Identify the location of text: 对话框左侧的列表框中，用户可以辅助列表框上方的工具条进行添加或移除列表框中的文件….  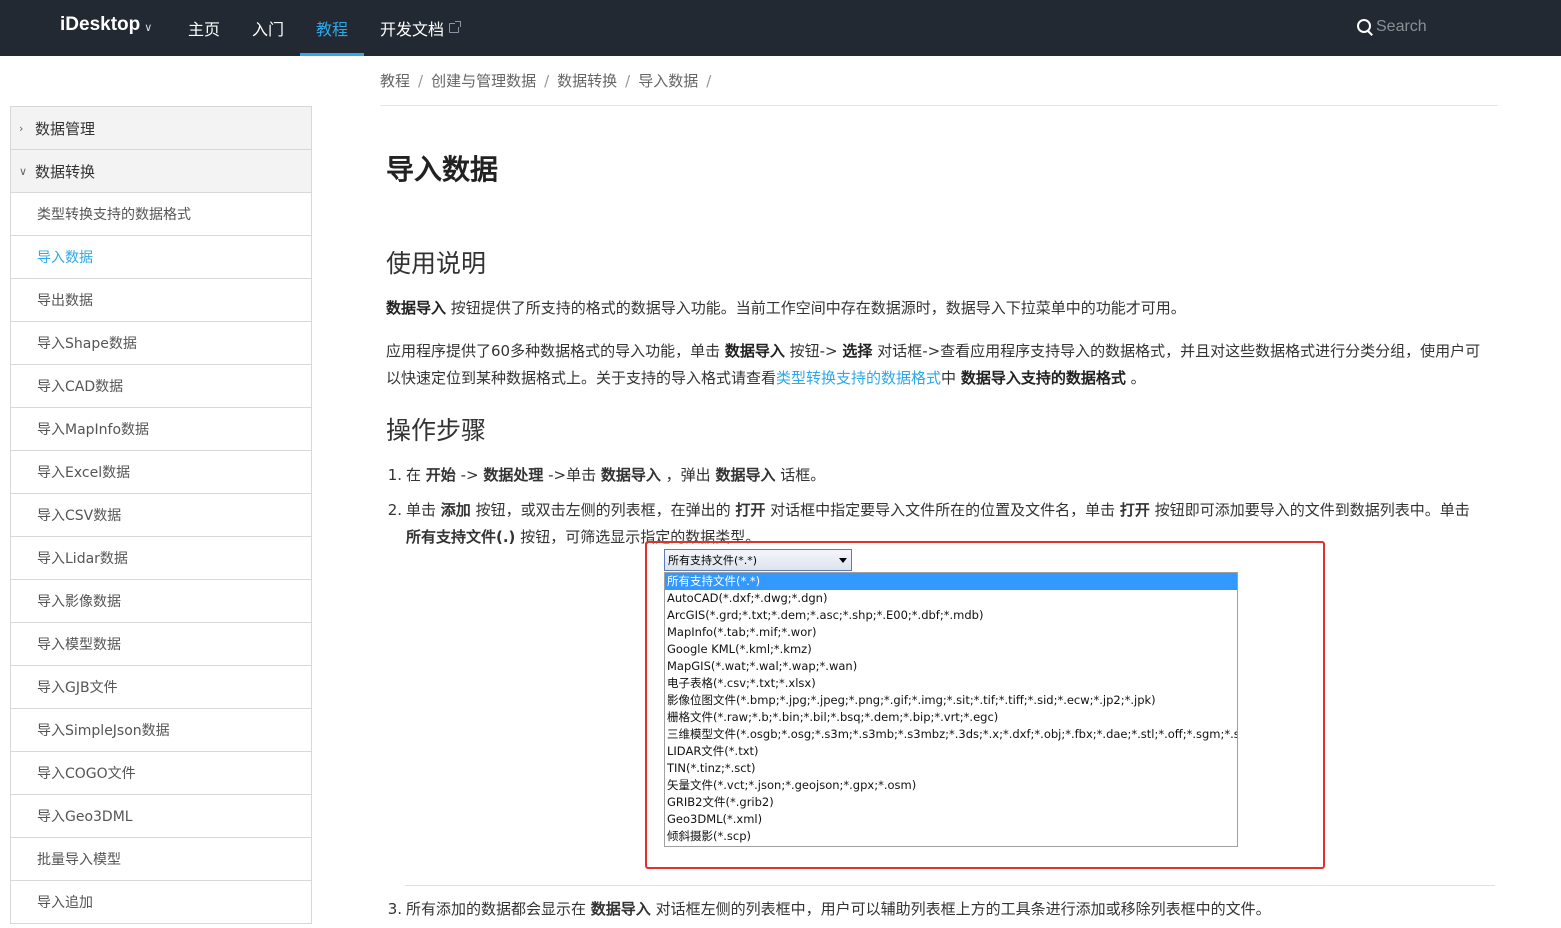
(960, 909).